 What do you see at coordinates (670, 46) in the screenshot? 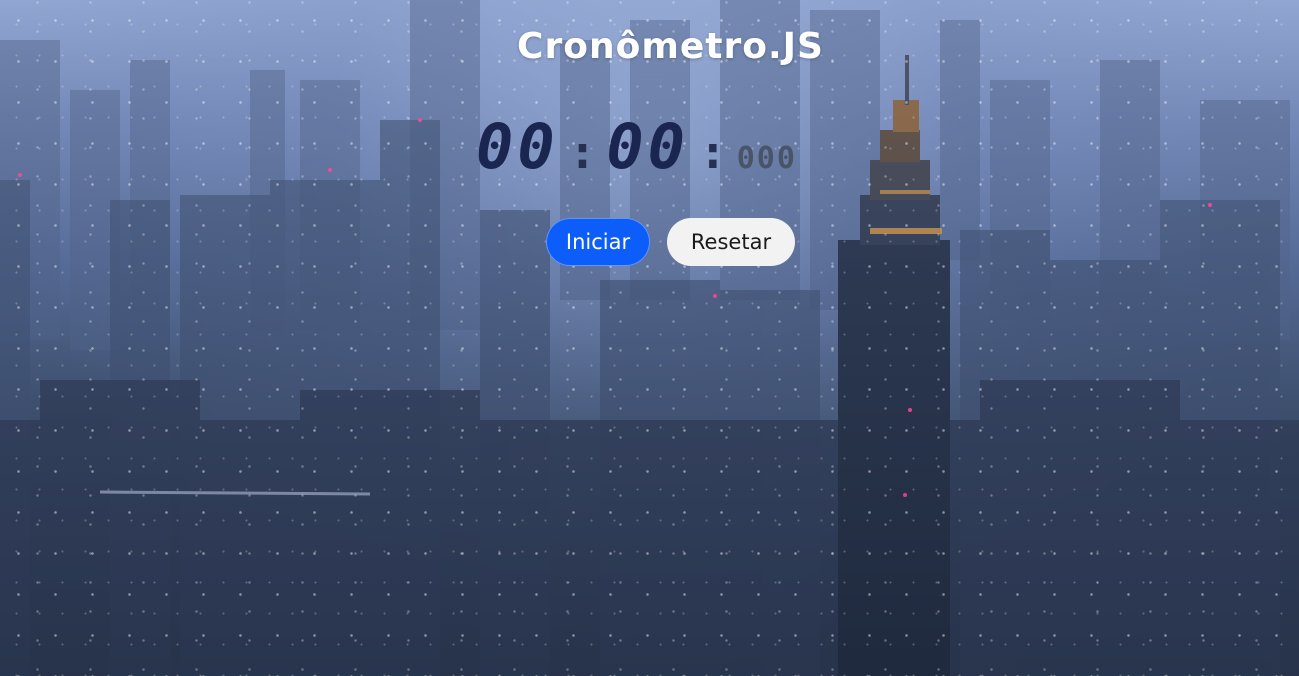
I see `page-title: Cronômetro.JS` at bounding box center [670, 46].